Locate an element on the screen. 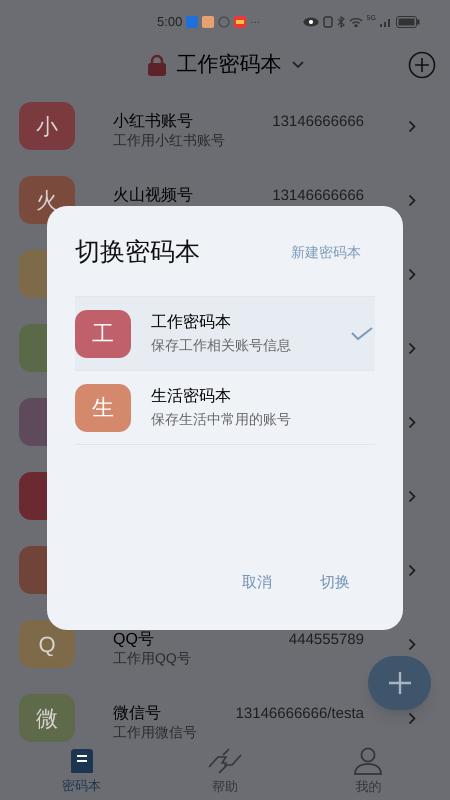 The width and height of the screenshot is (450, 800). notebook-option: 工 工作密码本 保存工作相关账号信息 is located at coordinates (225, 334).